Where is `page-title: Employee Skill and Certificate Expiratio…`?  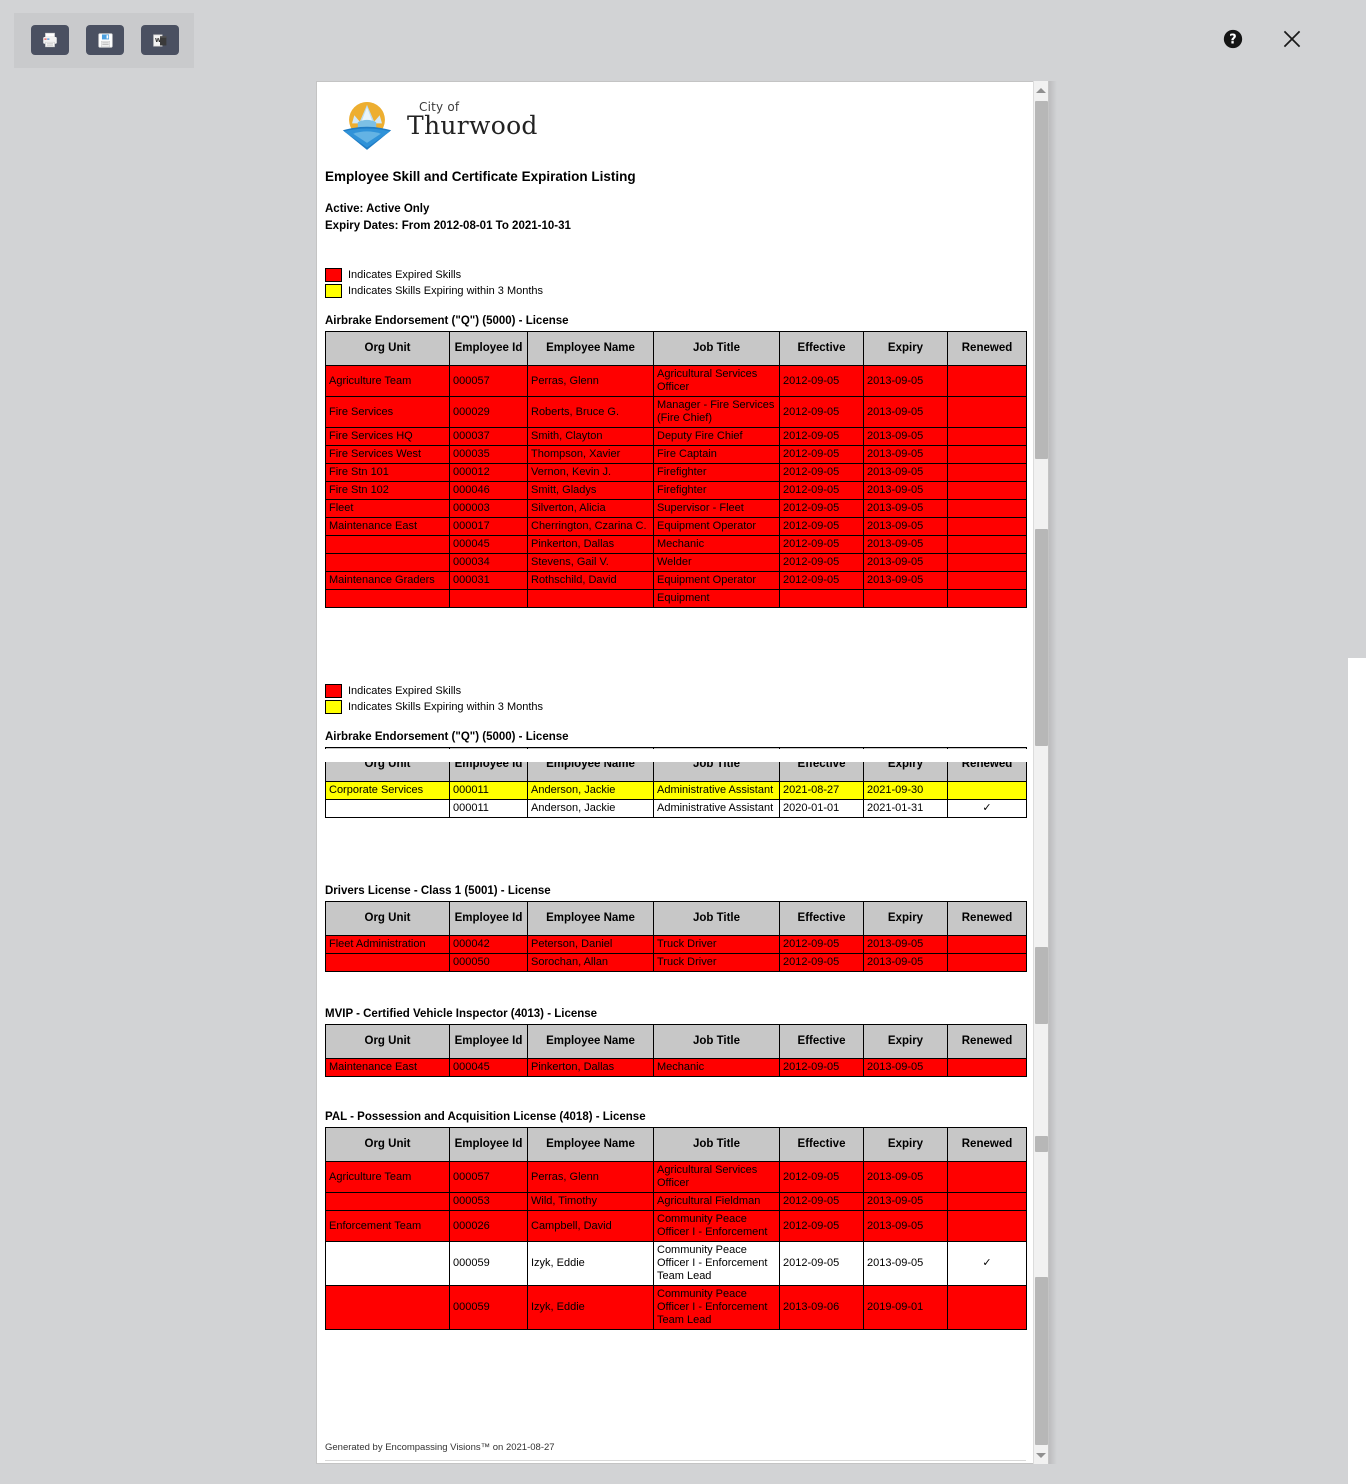
page-title: Employee Skill and Certificate Expiratio… is located at coordinates (480, 176).